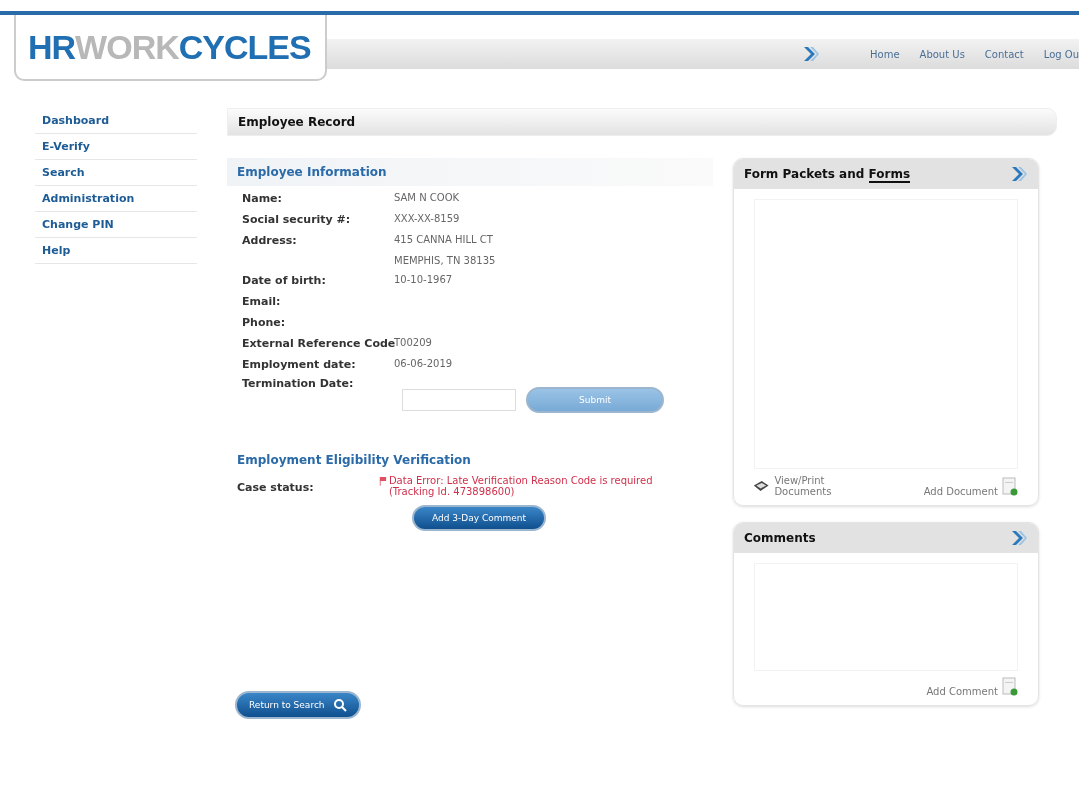 Image resolution: width=1079 pixels, height=804 pixels. I want to click on field-value: XXX-XX-8159, so click(427, 218).